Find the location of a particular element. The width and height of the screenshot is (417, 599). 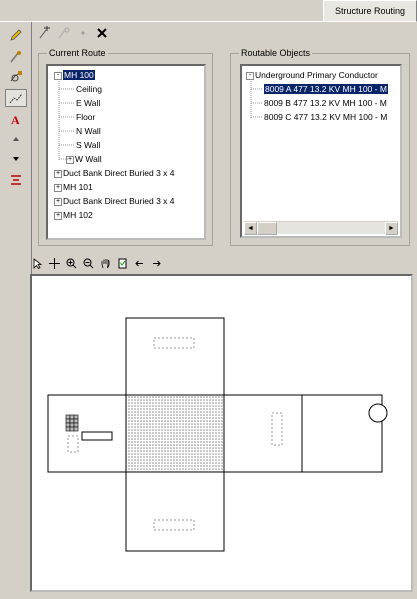

forward-arrow-icon is located at coordinates (156, 263).